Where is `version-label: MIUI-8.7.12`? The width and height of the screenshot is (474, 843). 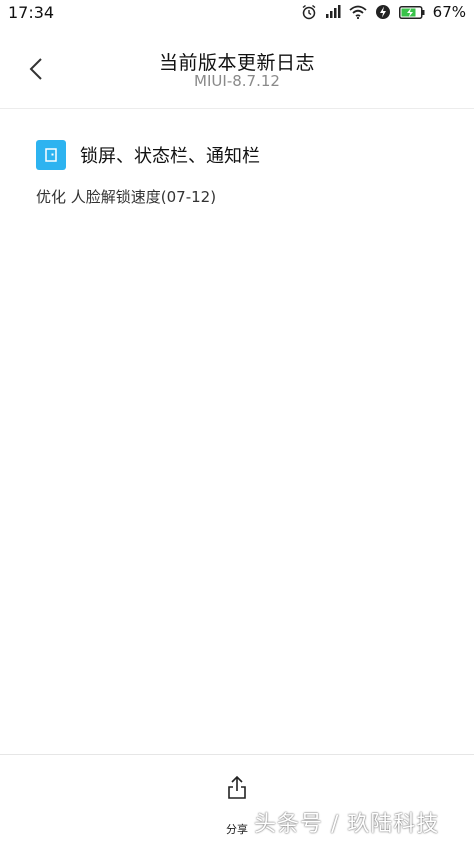
version-label: MIUI-8.7.12 is located at coordinates (237, 81).